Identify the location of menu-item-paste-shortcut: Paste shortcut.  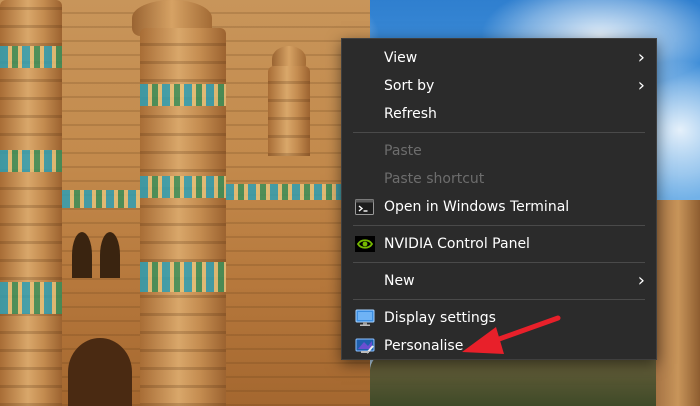
(499, 179).